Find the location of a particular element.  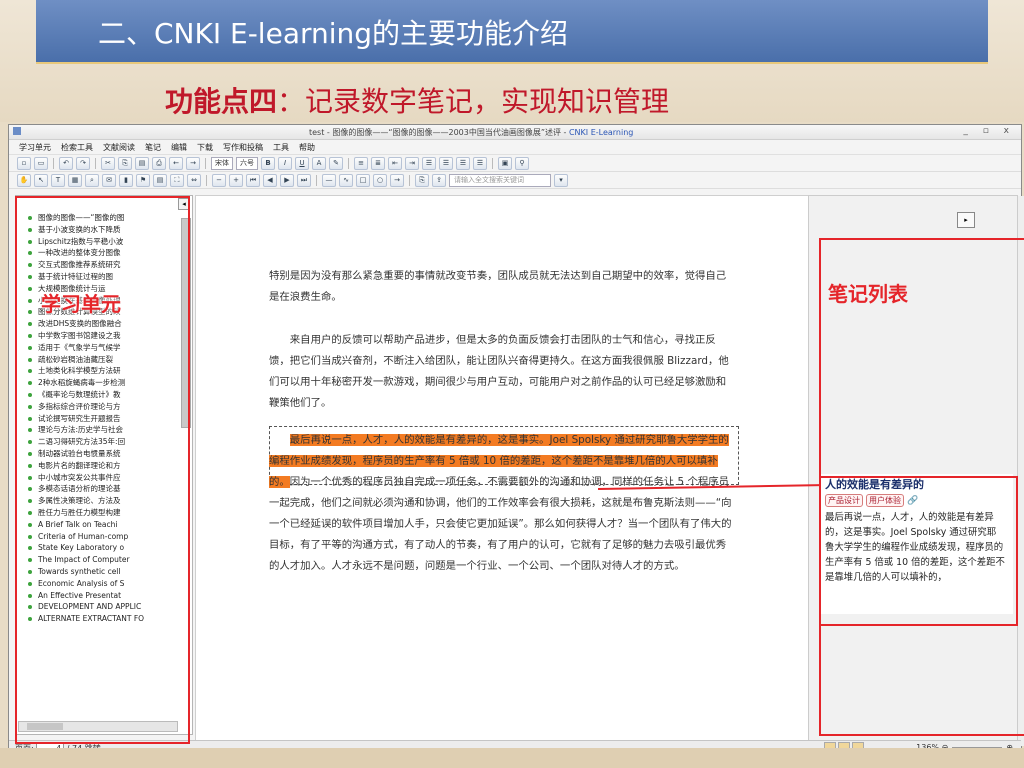

fulltext-search-input: 请输入全文搜索关键词 is located at coordinates (500, 180).